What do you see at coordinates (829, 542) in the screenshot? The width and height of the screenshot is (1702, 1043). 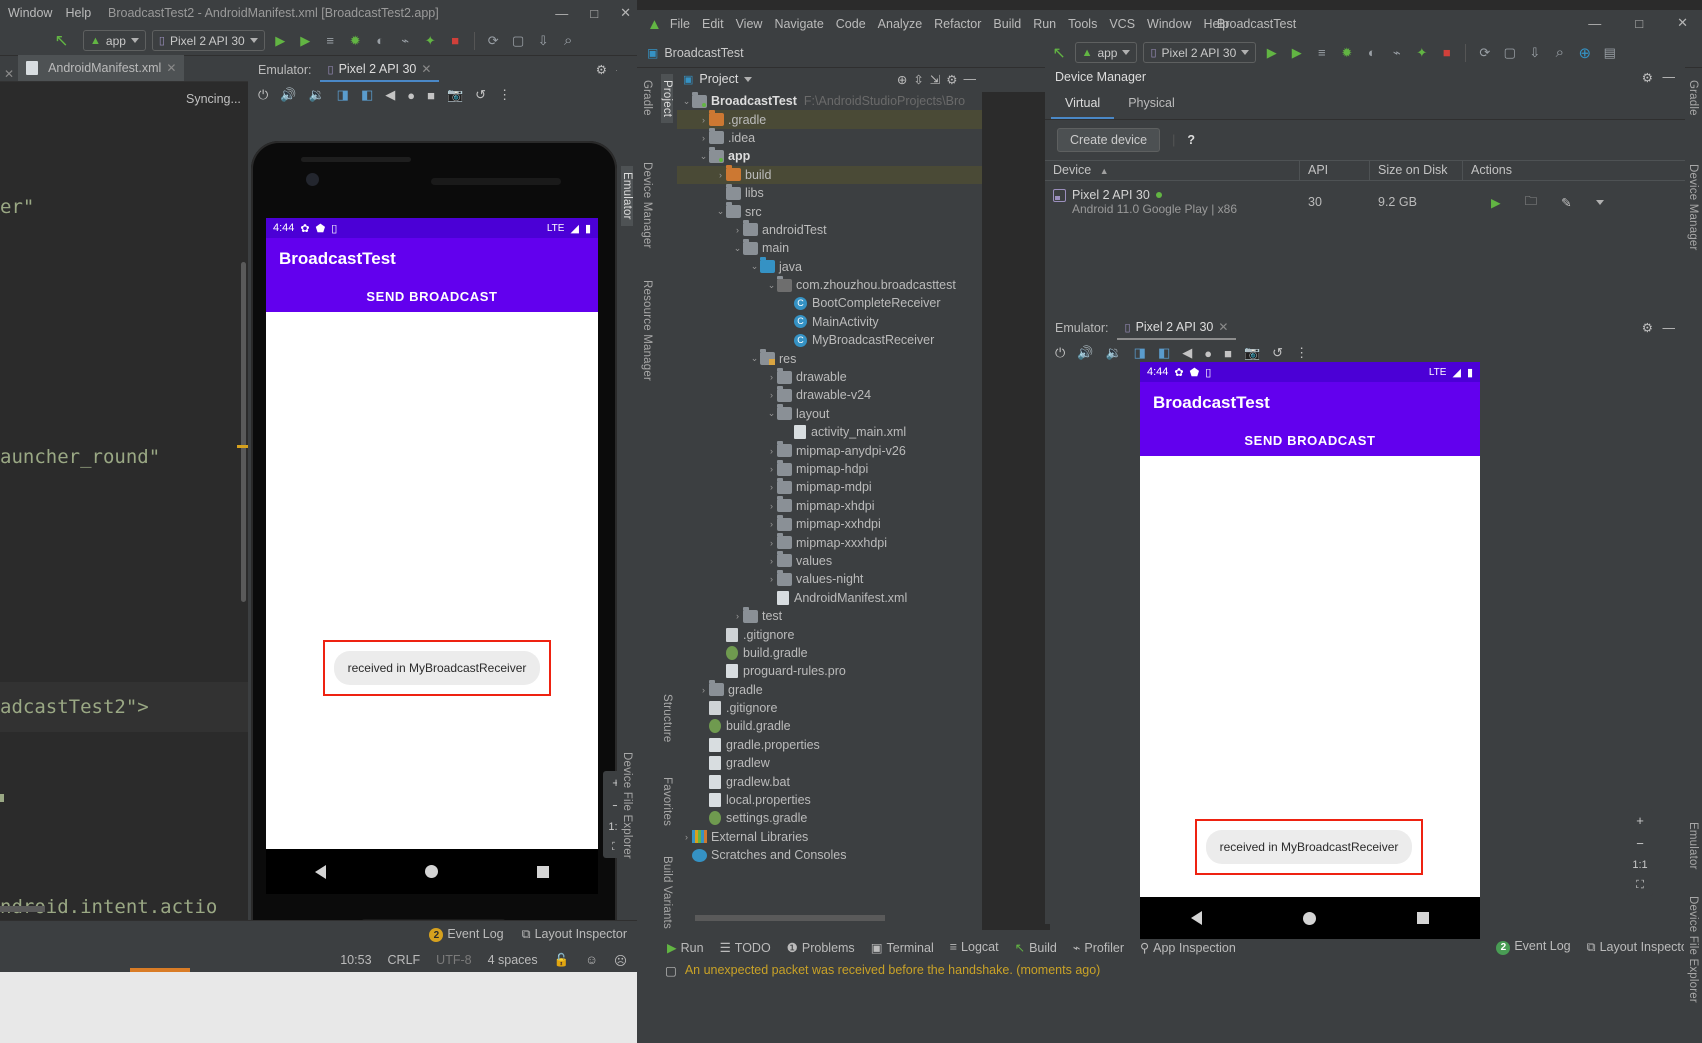 I see `tree-node: › mipmap-xxxhdpi` at bounding box center [829, 542].